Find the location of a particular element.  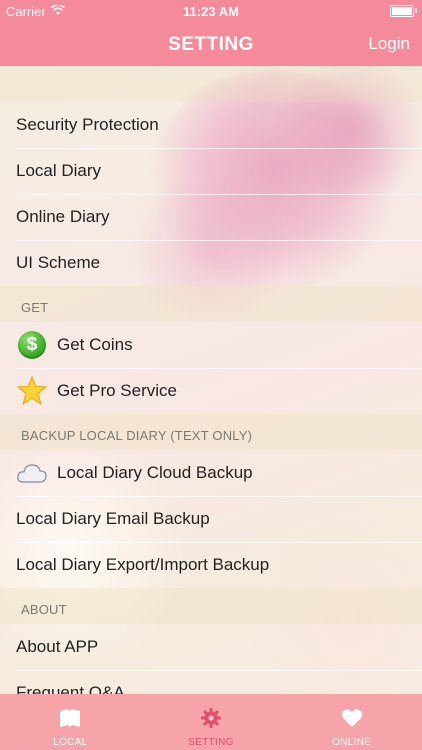

status-time: 11:23 AM is located at coordinates (211, 11).